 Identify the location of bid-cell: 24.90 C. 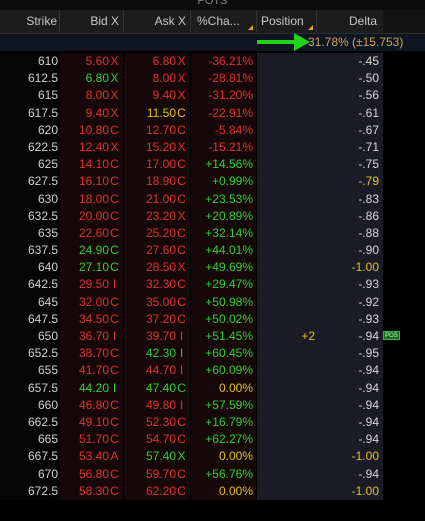
(91, 251).